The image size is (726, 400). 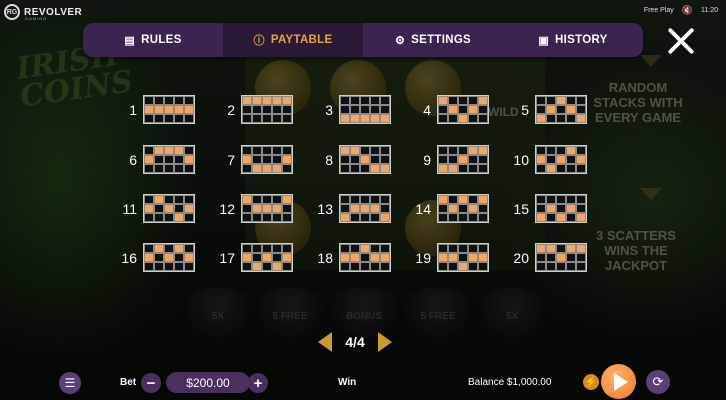 I want to click on payline-12: 12, so click(x=253, y=208).